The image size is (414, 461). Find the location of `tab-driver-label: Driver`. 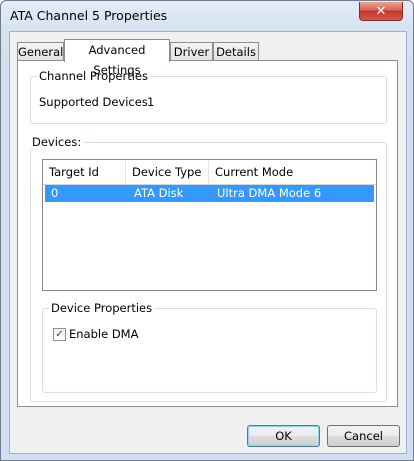

tab-driver-label: Driver is located at coordinates (191, 52).